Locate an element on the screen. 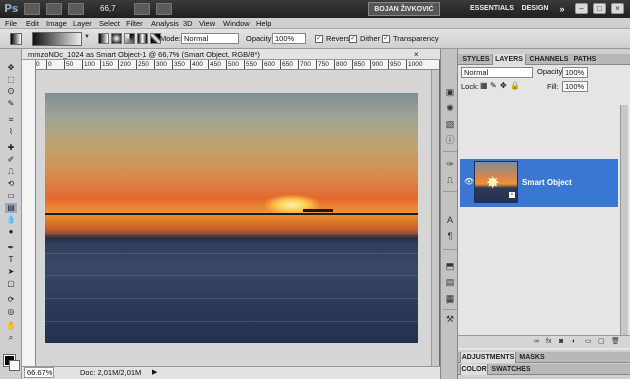  status-menu-arrow-icon: ▶ is located at coordinates (154, 373).